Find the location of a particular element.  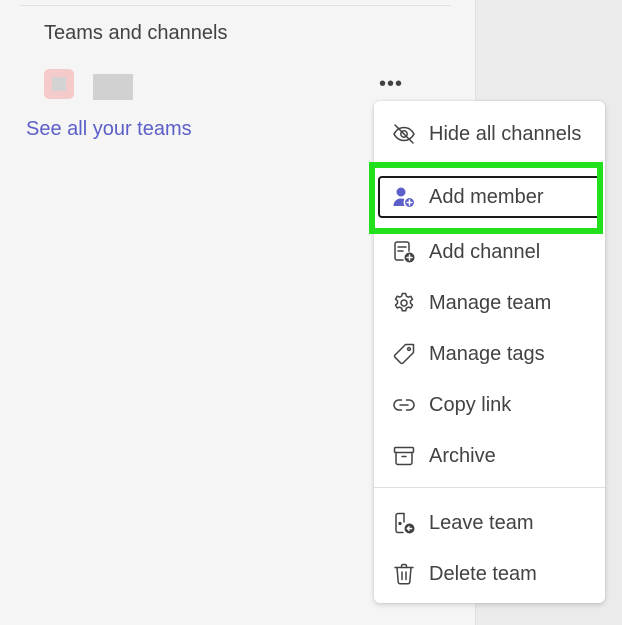

menu-item-archive: Archive is located at coordinates (489, 456).